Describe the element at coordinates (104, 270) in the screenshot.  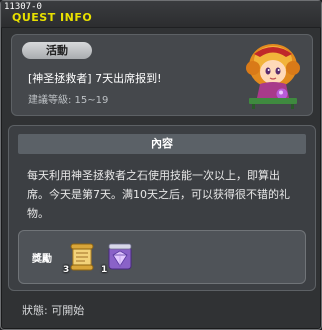
I see `reward-item-count: 1` at that location.